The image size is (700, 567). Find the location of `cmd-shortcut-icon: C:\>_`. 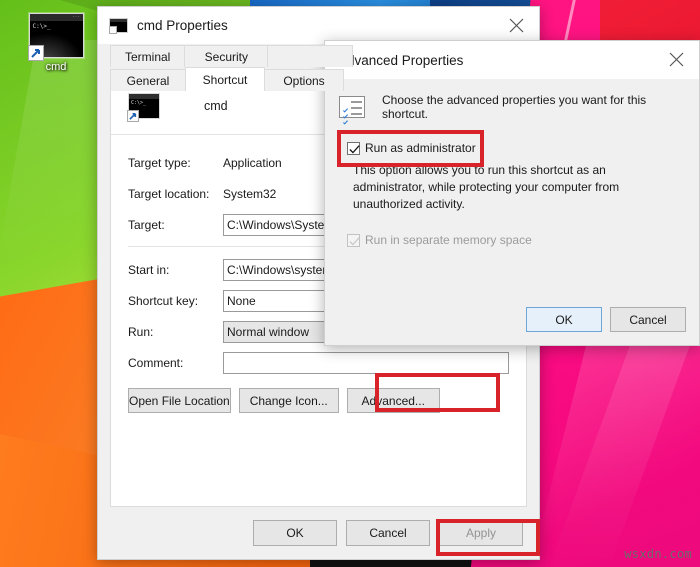

cmd-shortcut-icon: C:\>_ is located at coordinates (143, 107).